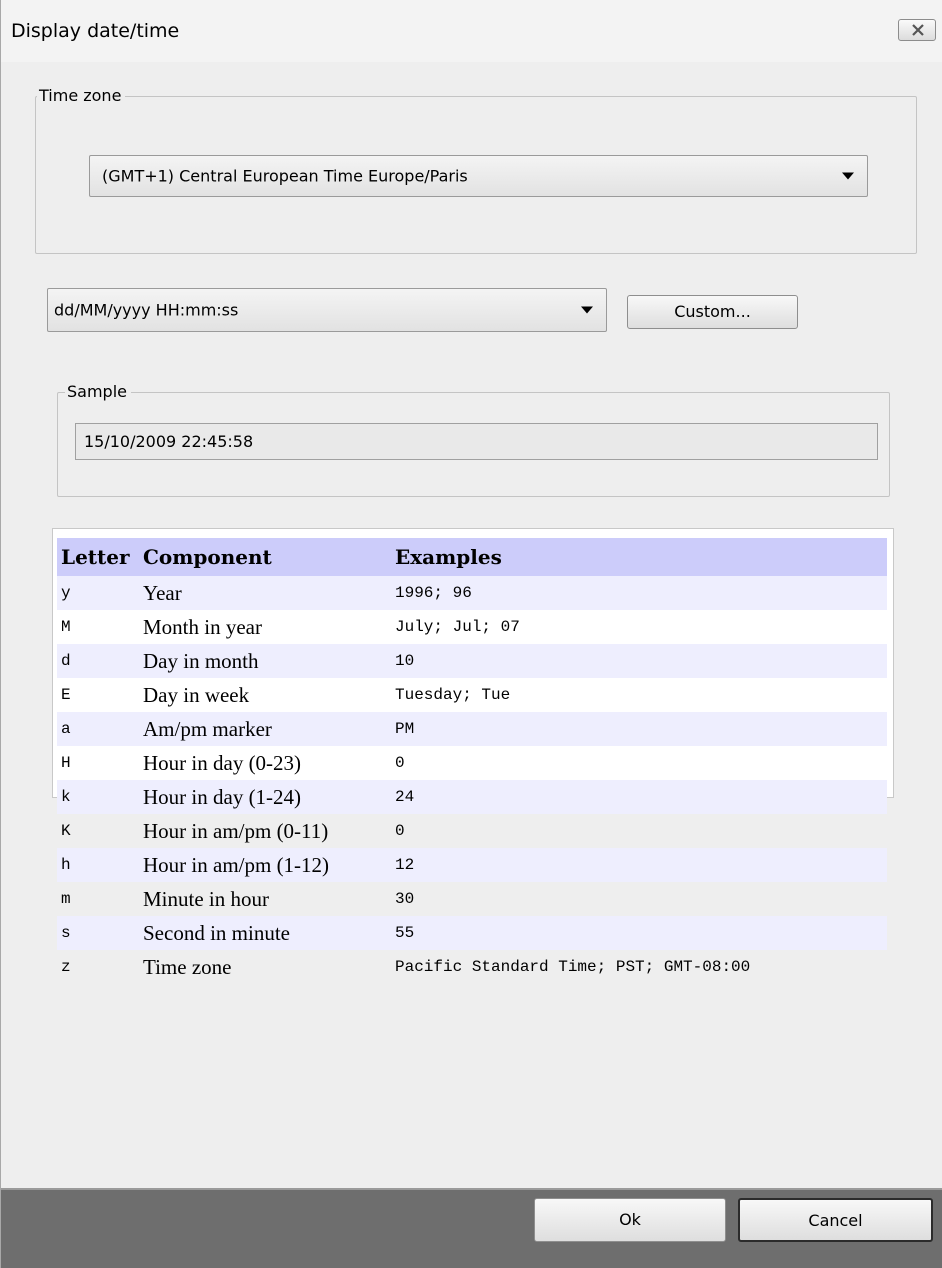 The width and height of the screenshot is (942, 1268). I want to click on table-row: a Am/pm marker PM, so click(472, 729).